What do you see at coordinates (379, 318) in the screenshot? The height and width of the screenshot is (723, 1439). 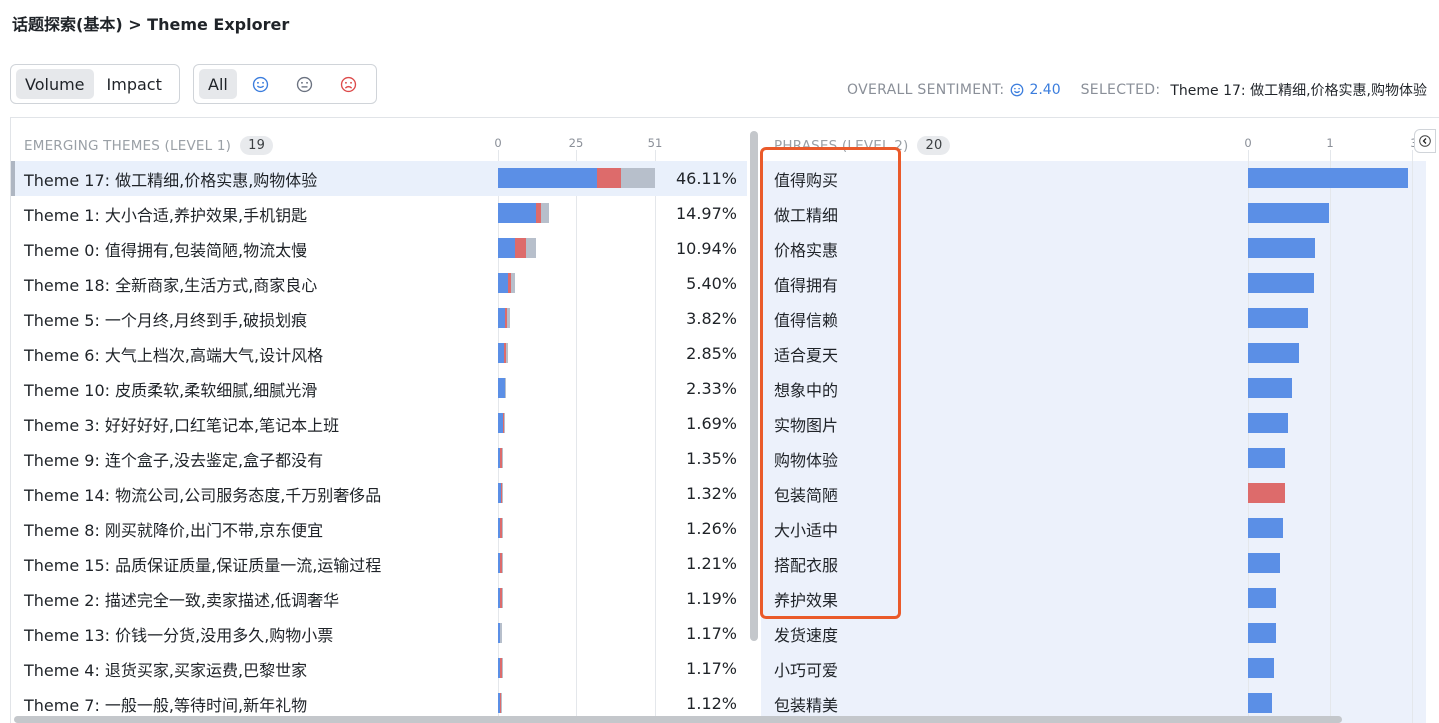 I see `theme-row: Theme 5: 一个月终,月终到手,破损划痕 3.82%` at bounding box center [379, 318].